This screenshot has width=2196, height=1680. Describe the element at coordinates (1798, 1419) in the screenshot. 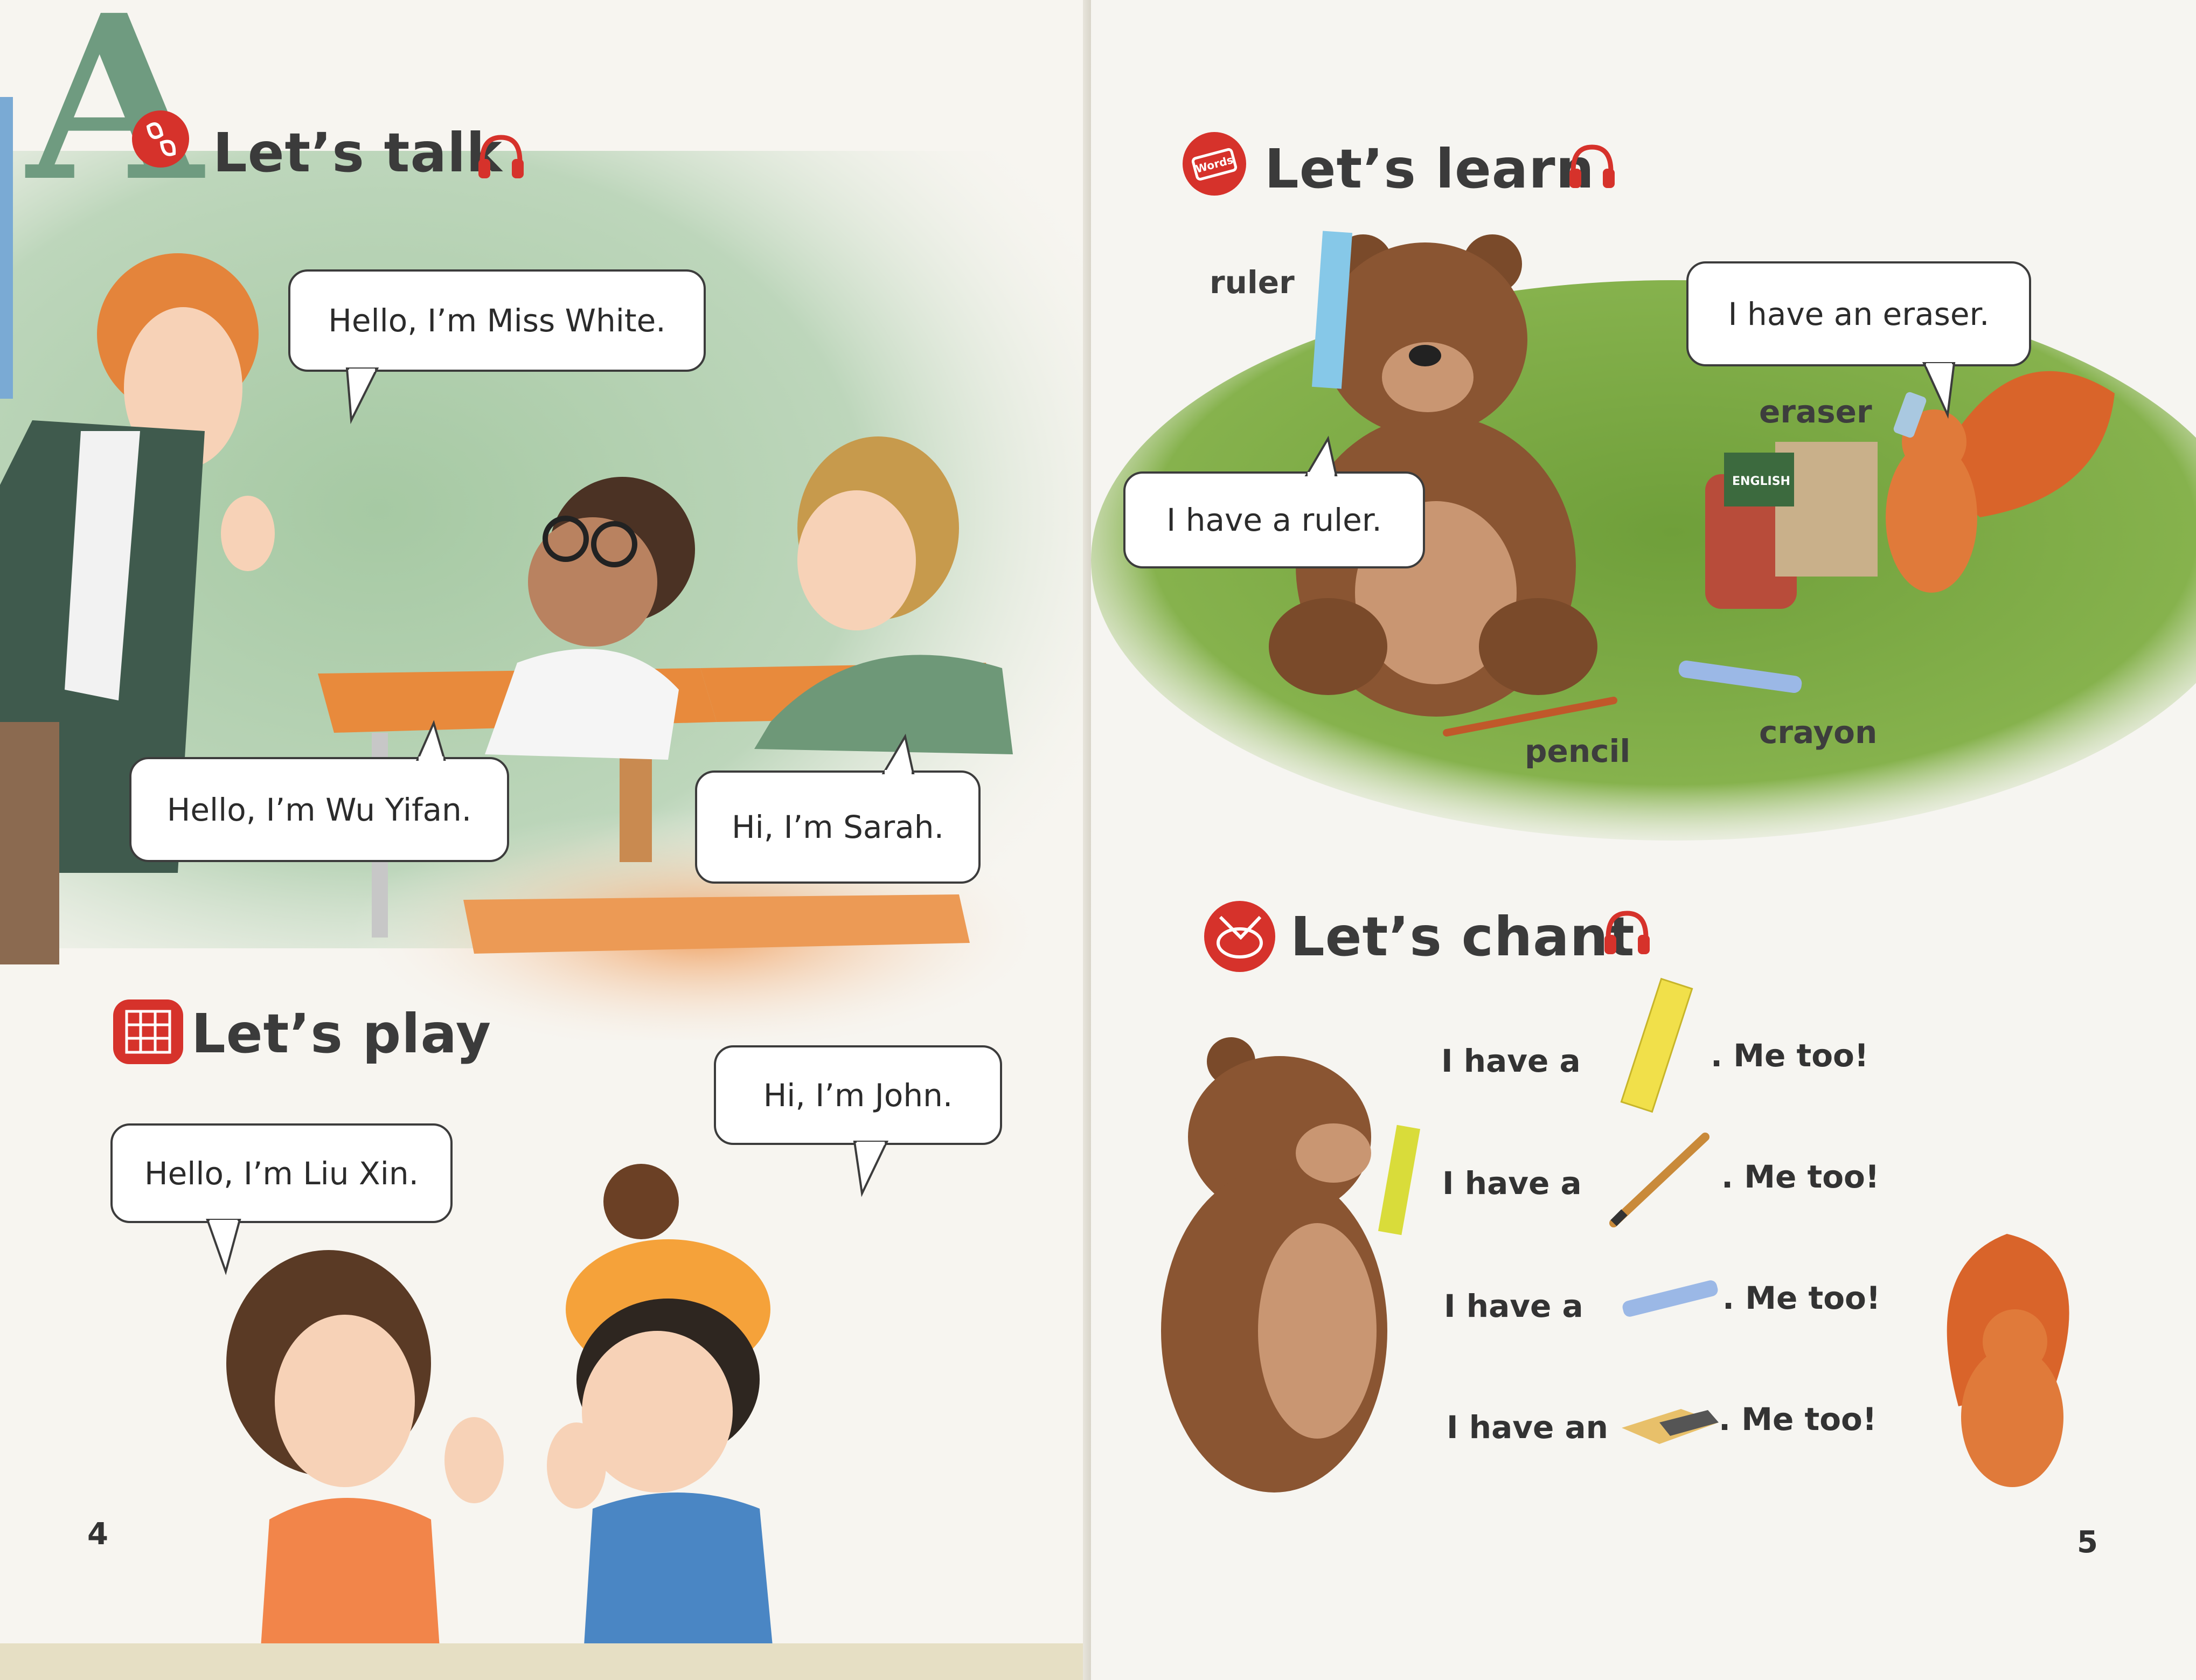

I see `chant-line-4-reply: . Me too!` at that location.